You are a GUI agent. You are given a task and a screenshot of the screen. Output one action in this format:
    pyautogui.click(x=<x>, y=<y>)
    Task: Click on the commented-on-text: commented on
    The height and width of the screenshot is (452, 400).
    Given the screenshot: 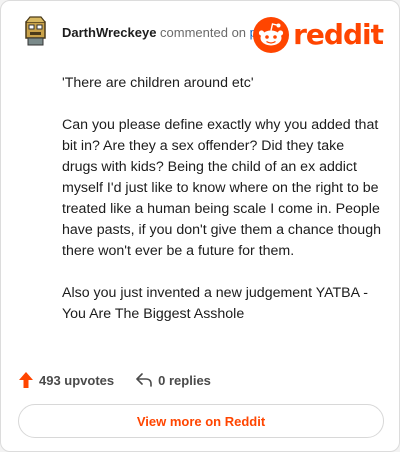 What is the action you would take?
    pyautogui.click(x=203, y=32)
    